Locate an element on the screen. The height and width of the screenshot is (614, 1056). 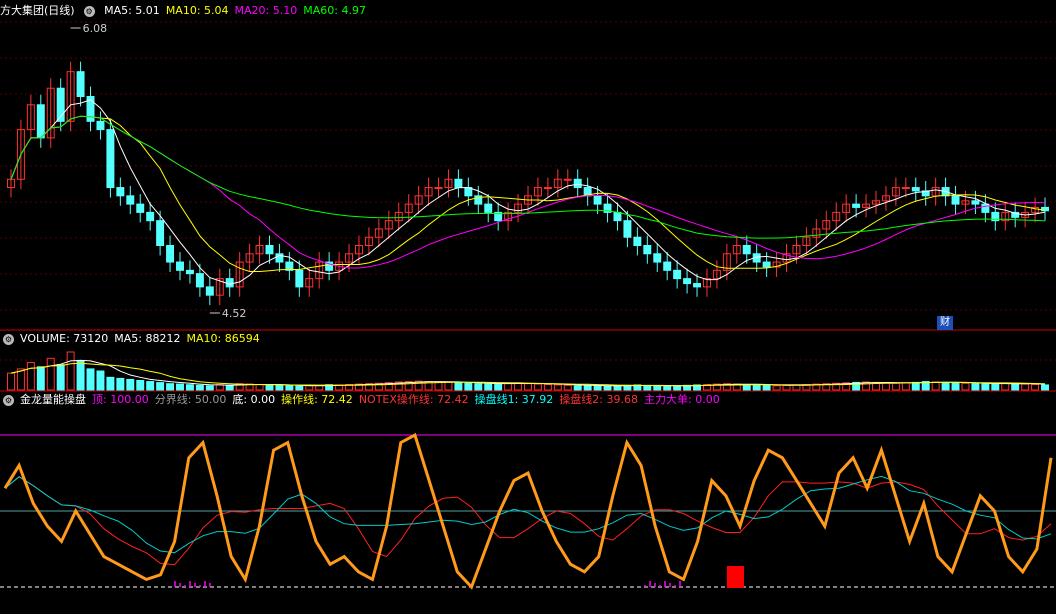
volume-ma5-line is located at coordinates (528, 373).